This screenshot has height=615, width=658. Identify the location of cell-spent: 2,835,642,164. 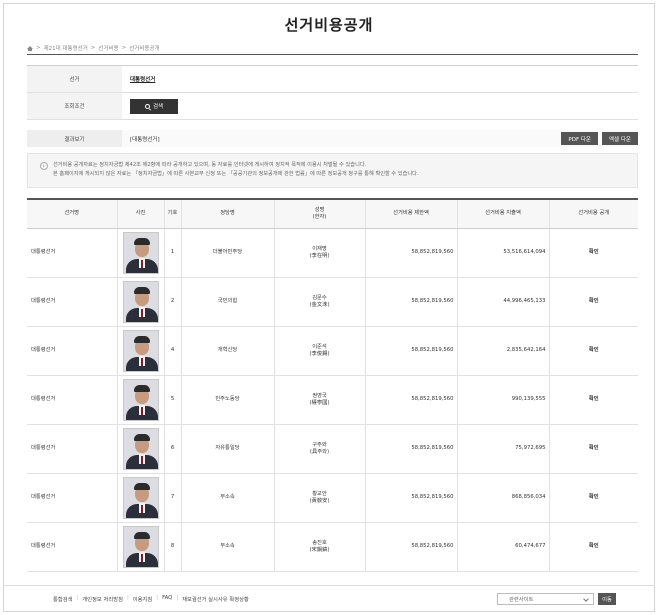
(502, 351).